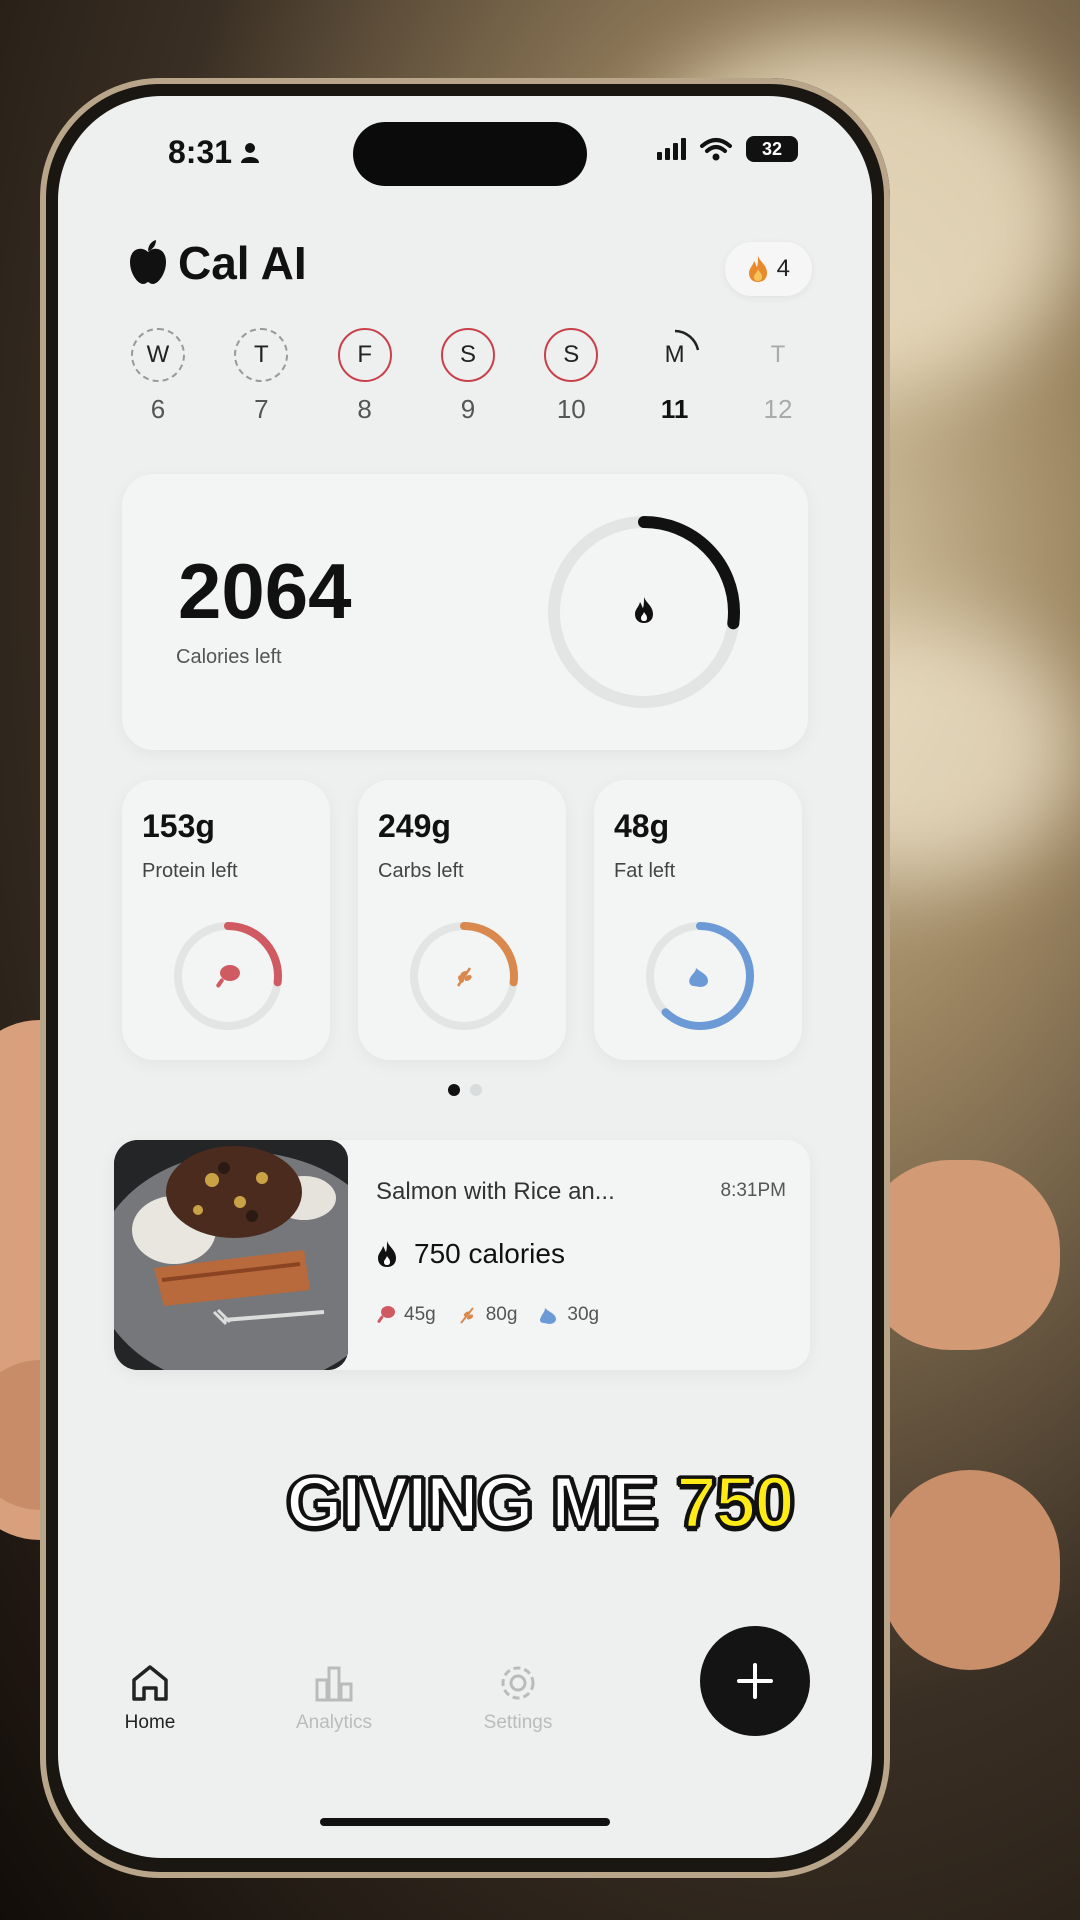 The width and height of the screenshot is (1080, 1920). What do you see at coordinates (465, 1090) in the screenshot?
I see `page-indicator` at bounding box center [465, 1090].